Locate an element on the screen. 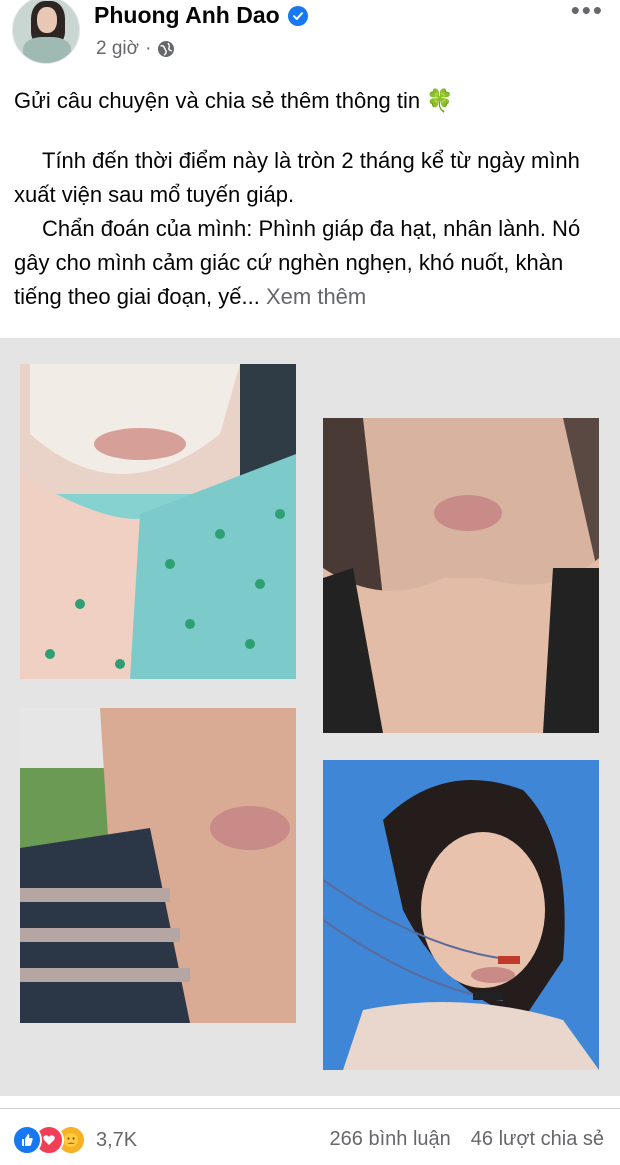 This screenshot has height=1165, width=620. see-more-link: Xem thêm is located at coordinates (316, 296).